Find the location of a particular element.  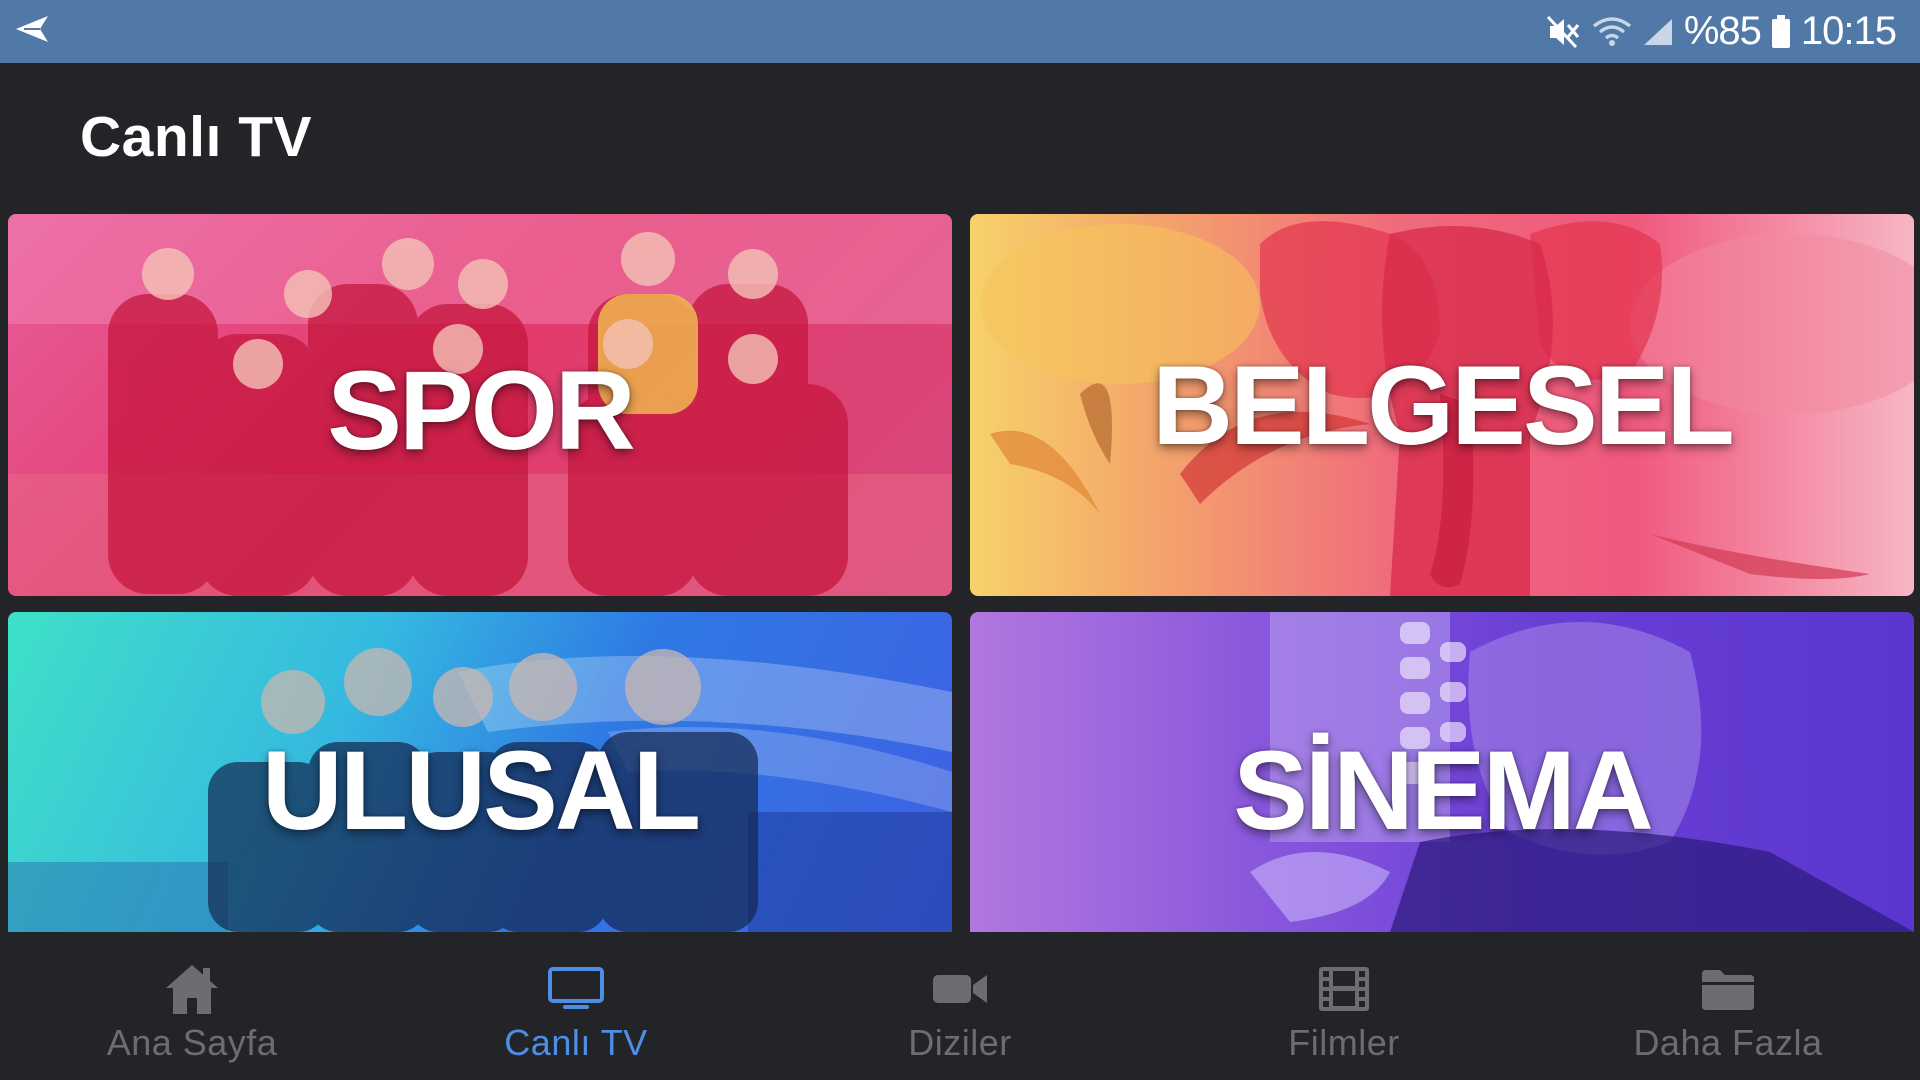

category-label: SPOR is located at coordinates (481, 410).